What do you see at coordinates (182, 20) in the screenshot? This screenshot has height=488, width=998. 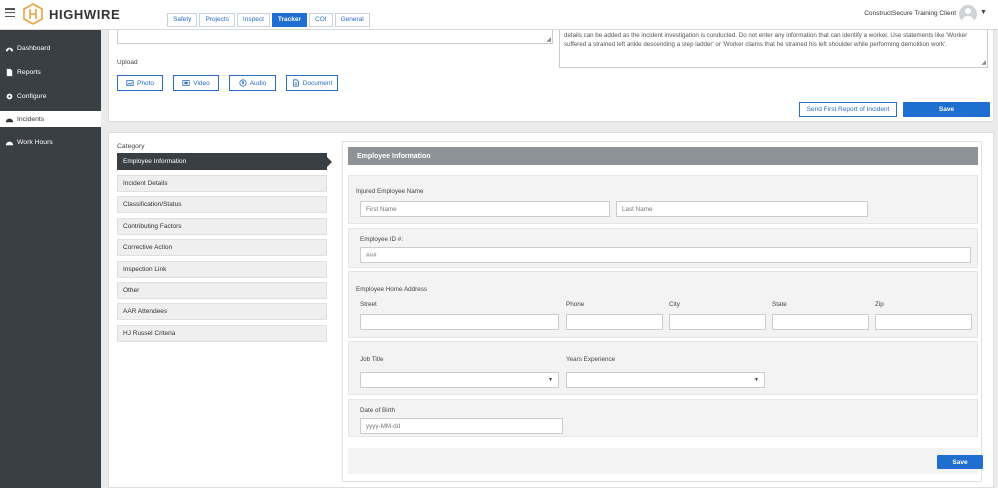 I see `tab-safety: Safety` at bounding box center [182, 20].